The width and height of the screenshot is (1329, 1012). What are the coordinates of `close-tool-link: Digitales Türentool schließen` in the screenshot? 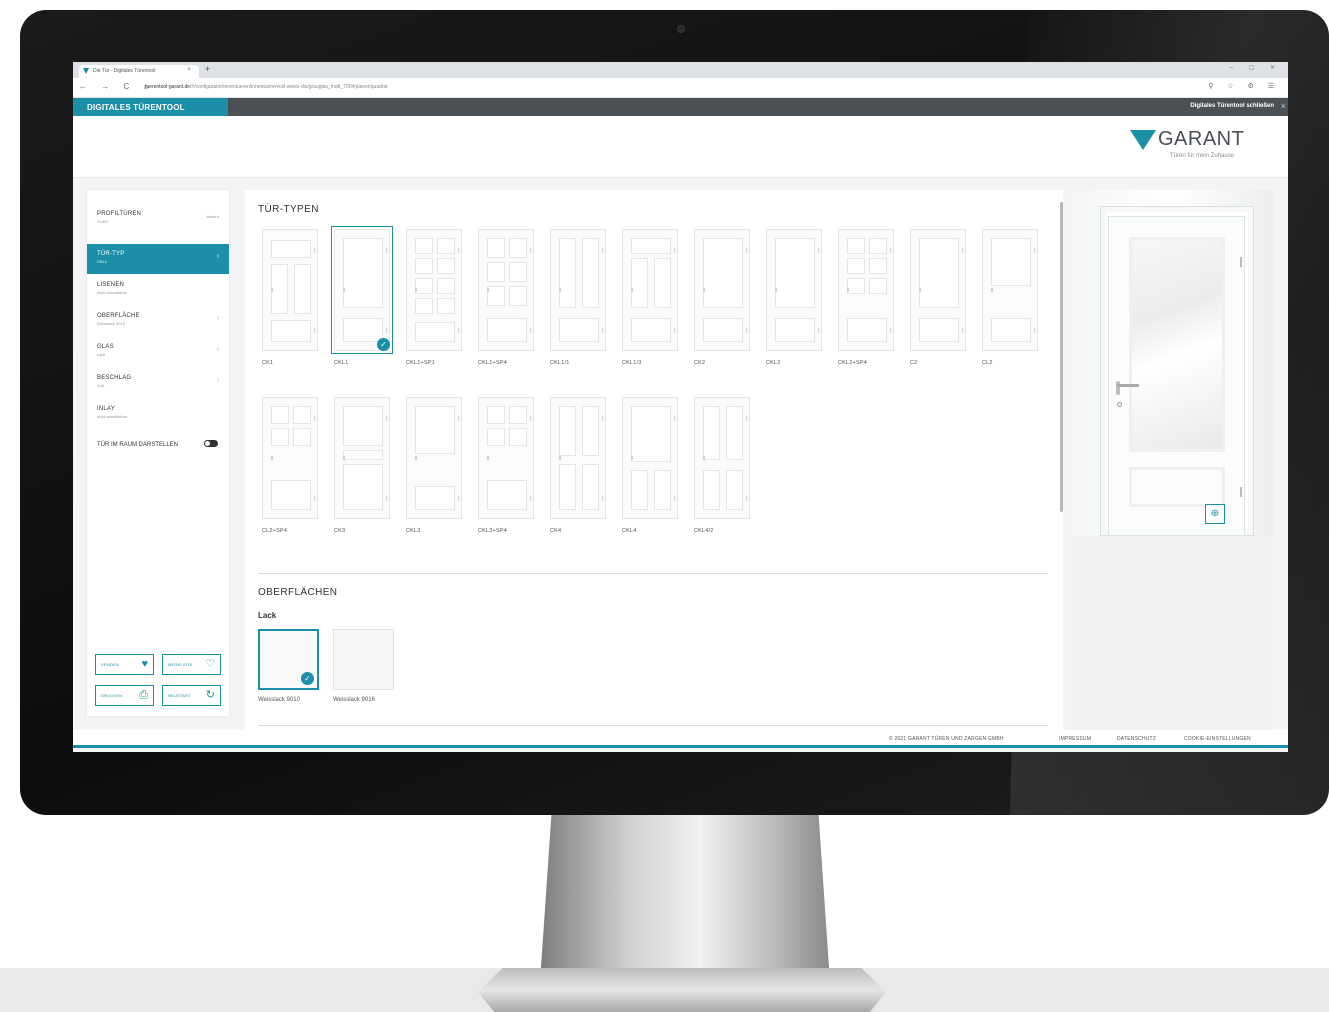 It's located at (1232, 106).